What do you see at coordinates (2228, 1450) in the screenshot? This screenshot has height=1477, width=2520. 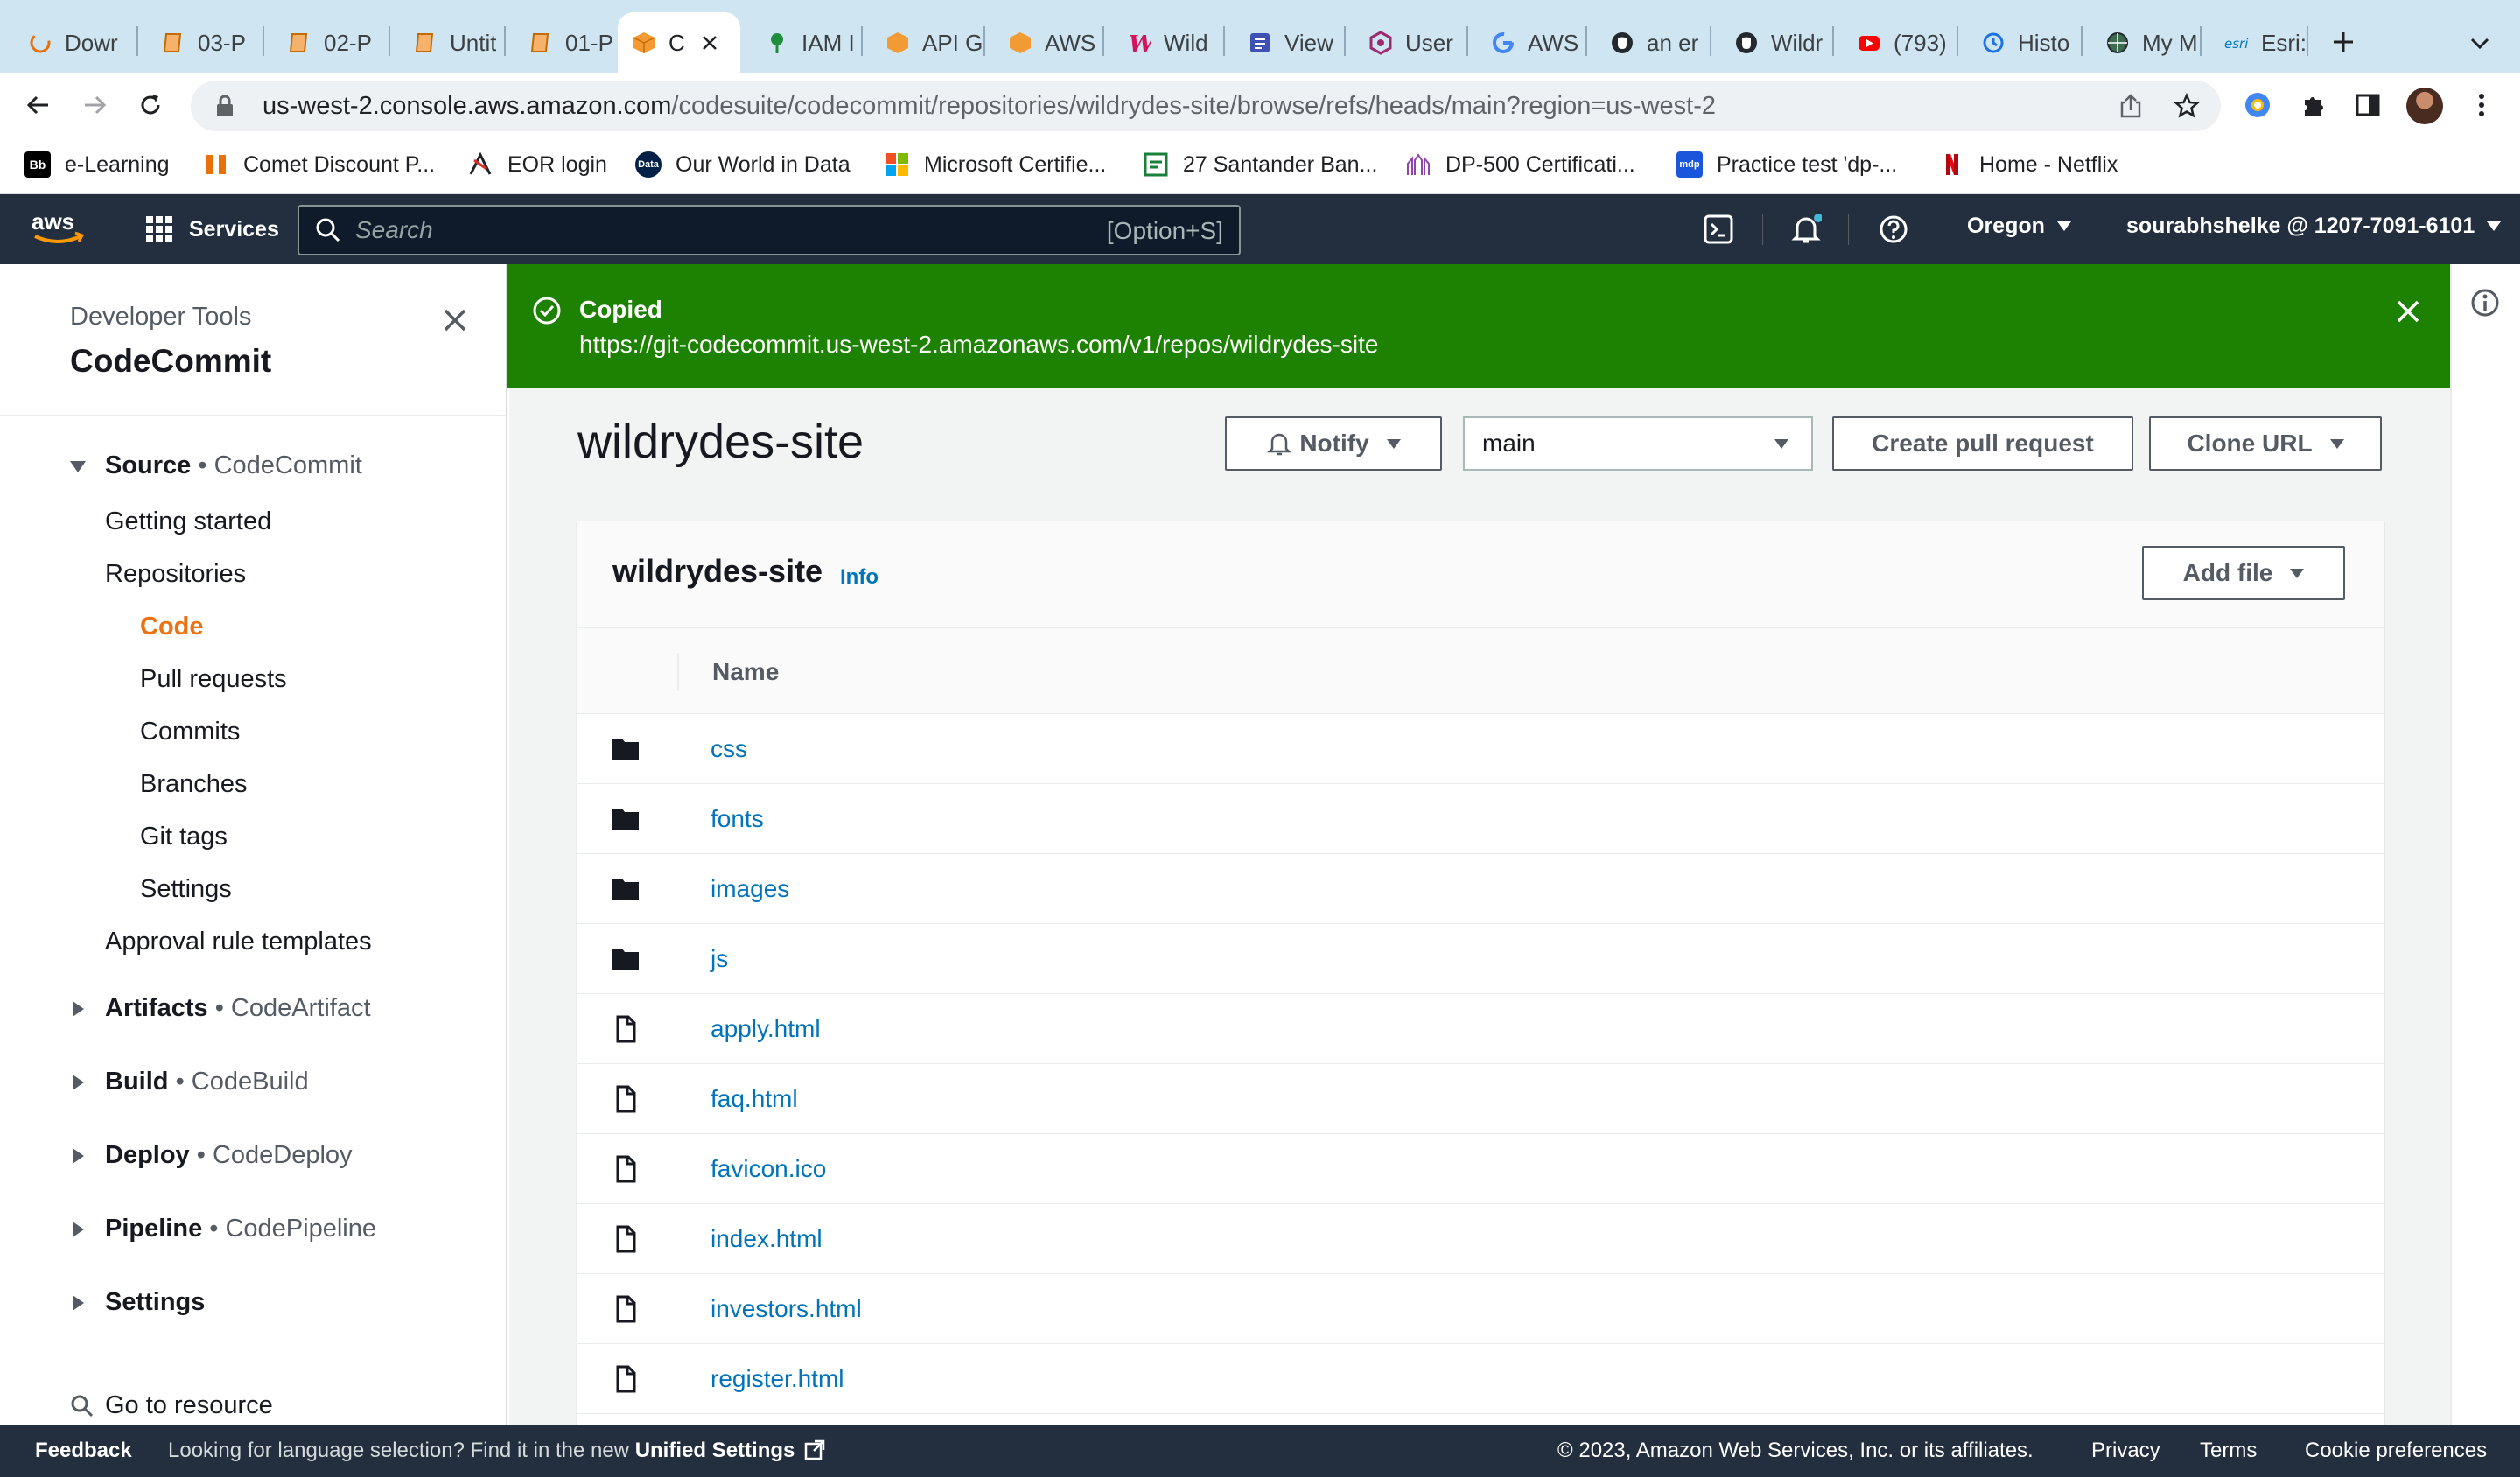 I see `terms-link: Terms` at bounding box center [2228, 1450].